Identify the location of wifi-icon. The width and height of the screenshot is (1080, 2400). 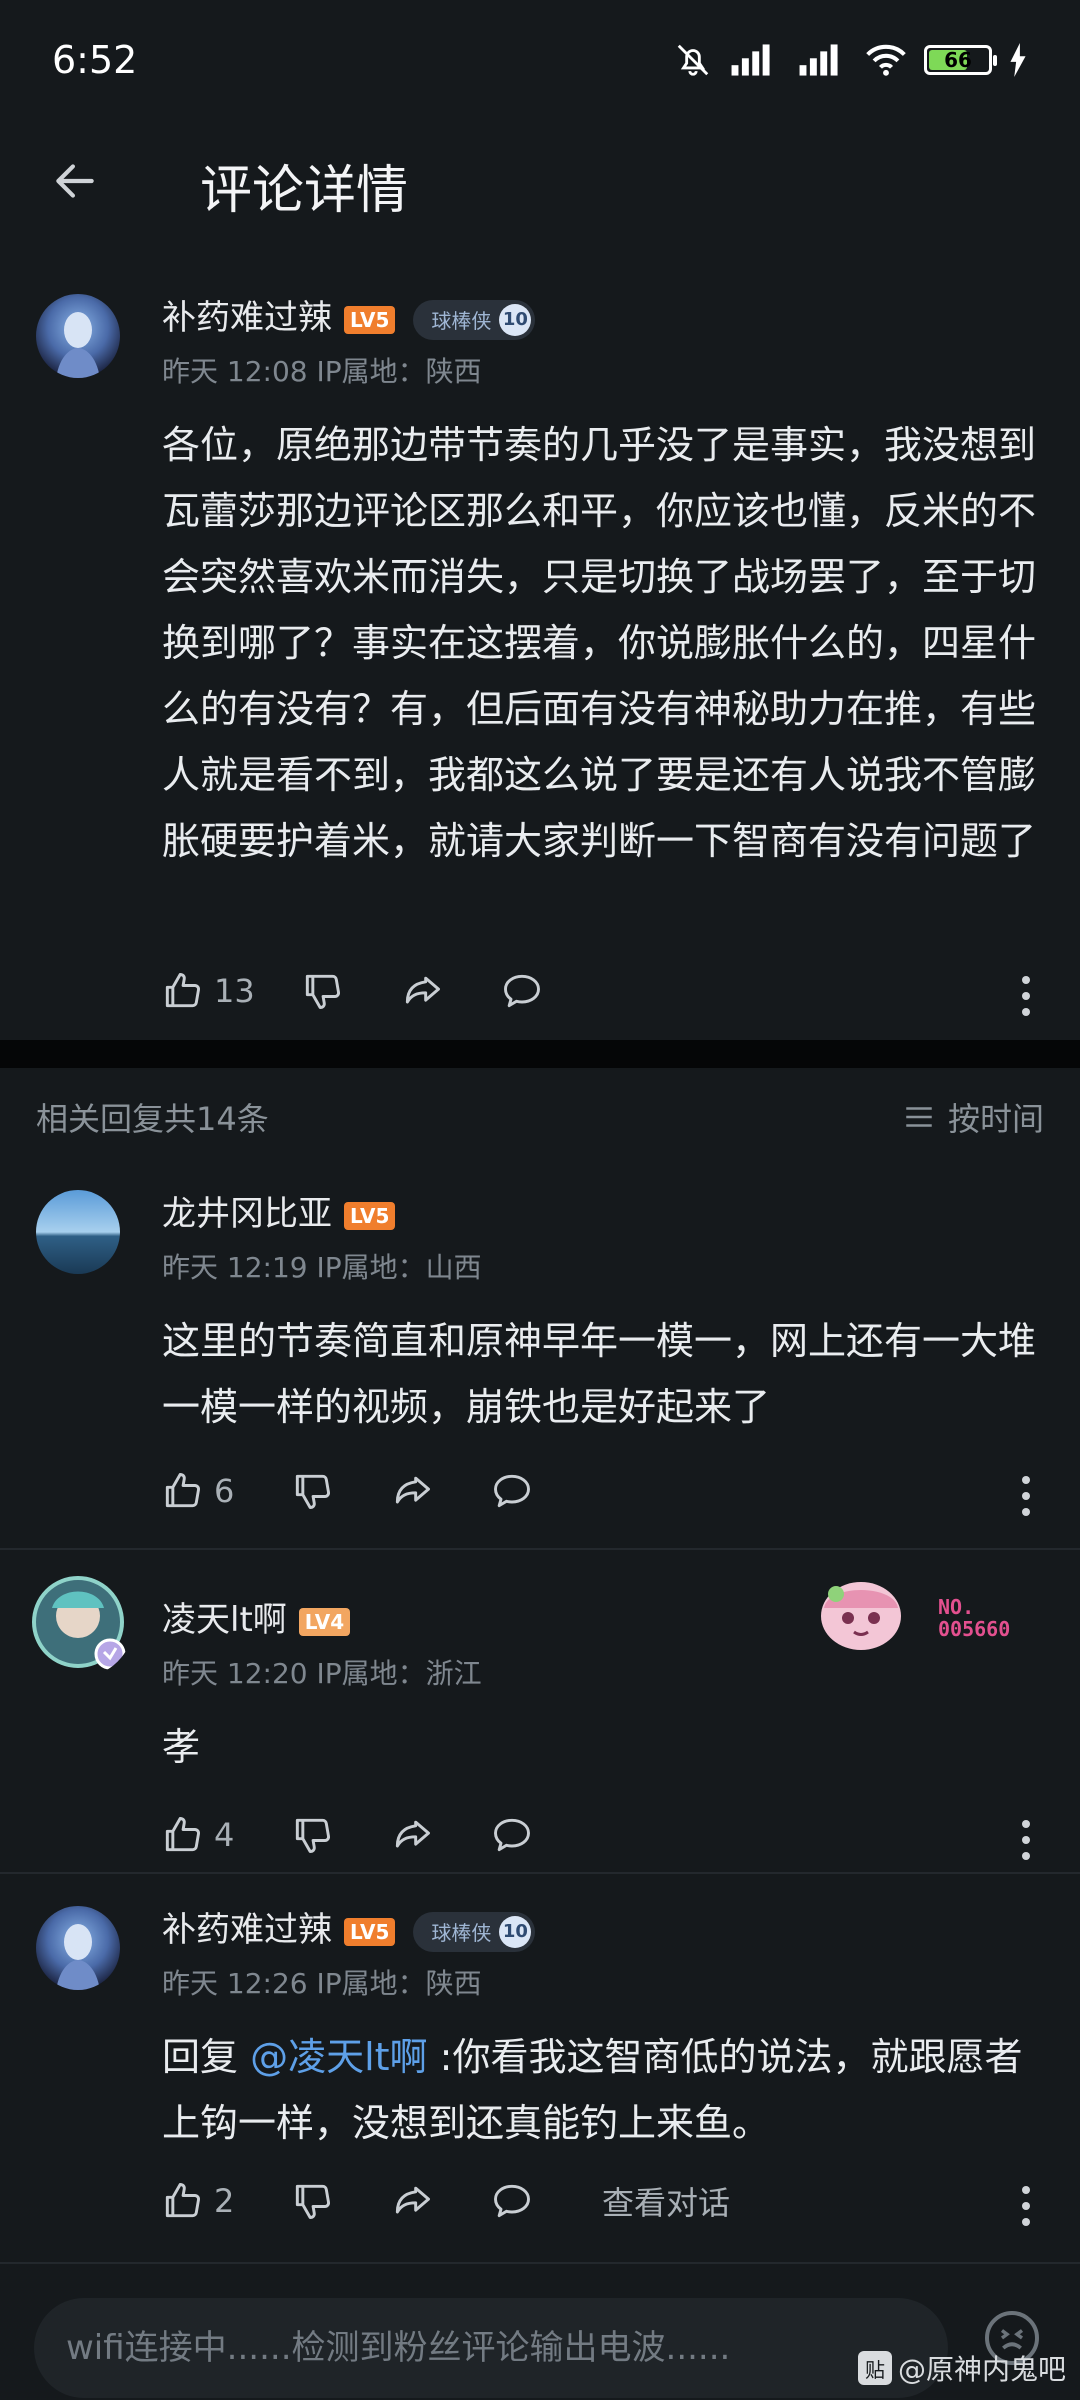
(886, 60).